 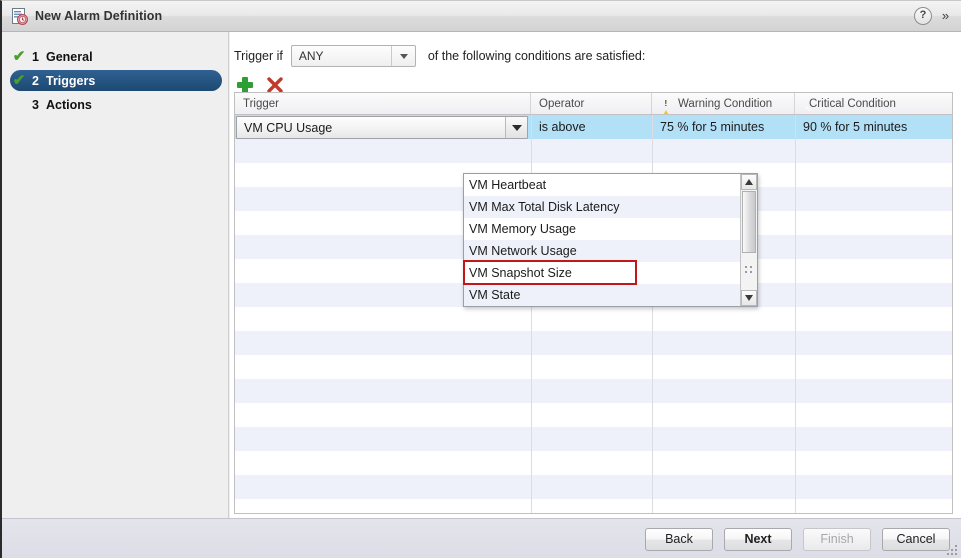 I want to click on scroll-up-arrow-icon, so click(x=749, y=182).